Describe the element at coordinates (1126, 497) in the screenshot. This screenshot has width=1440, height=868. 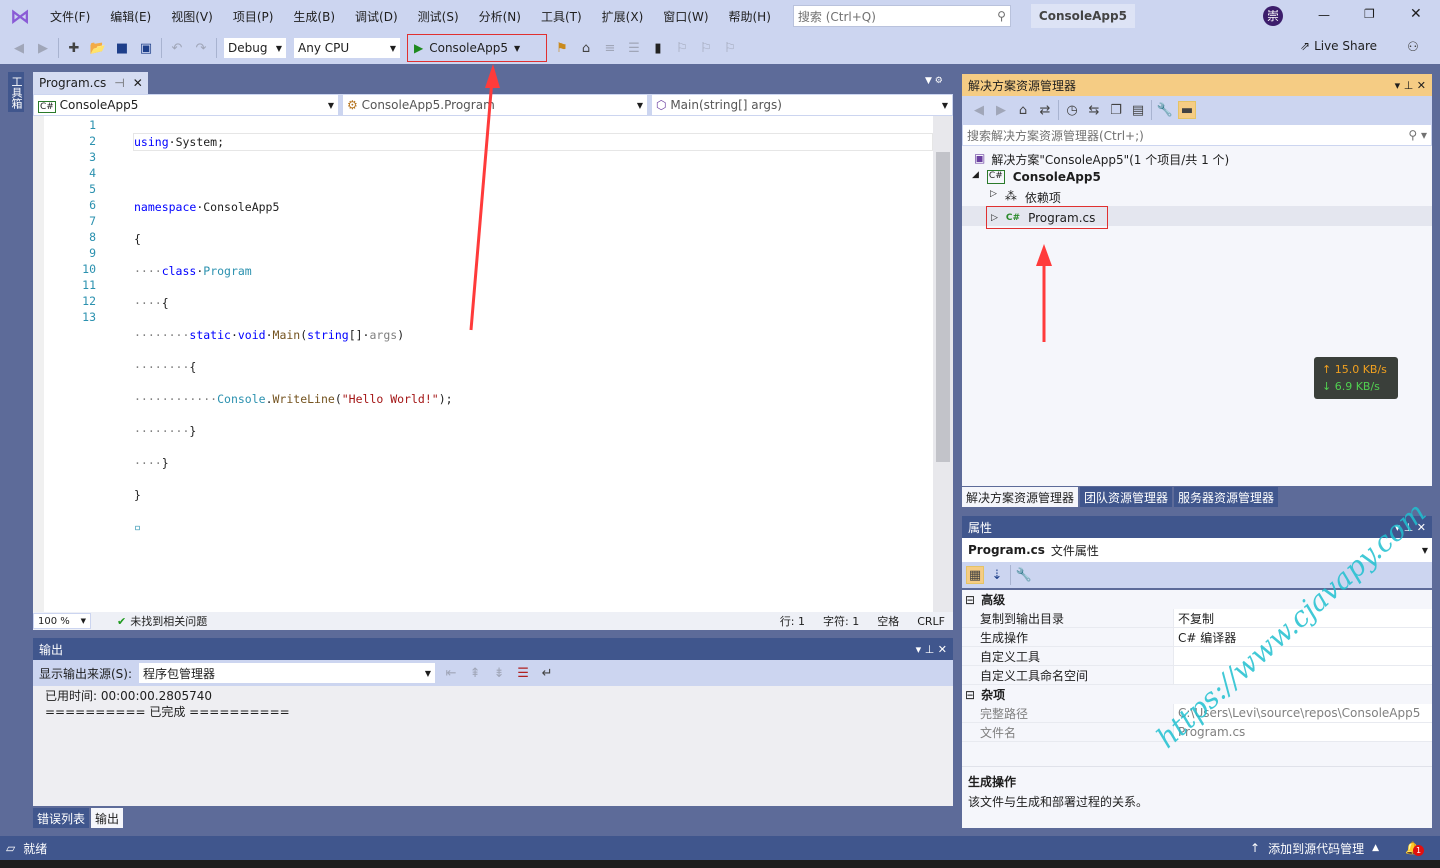
I see `tab-team-explorer: 团队资源管理器` at that location.